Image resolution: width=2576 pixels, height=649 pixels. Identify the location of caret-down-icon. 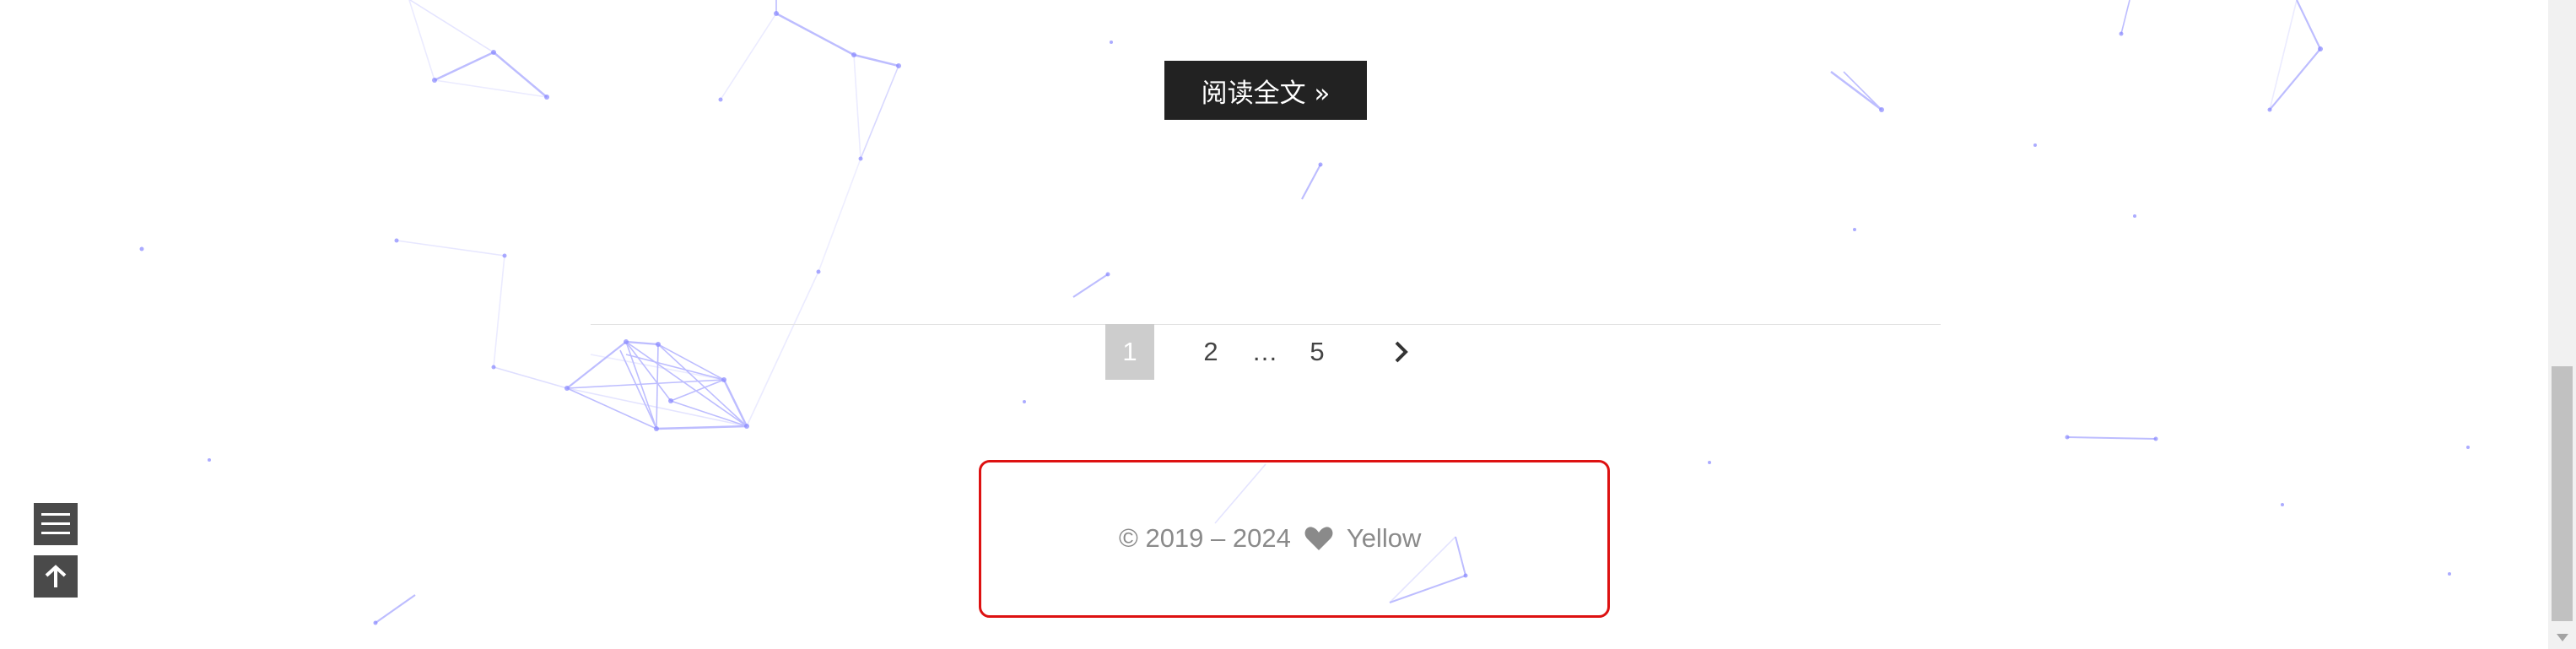
(2562, 637).